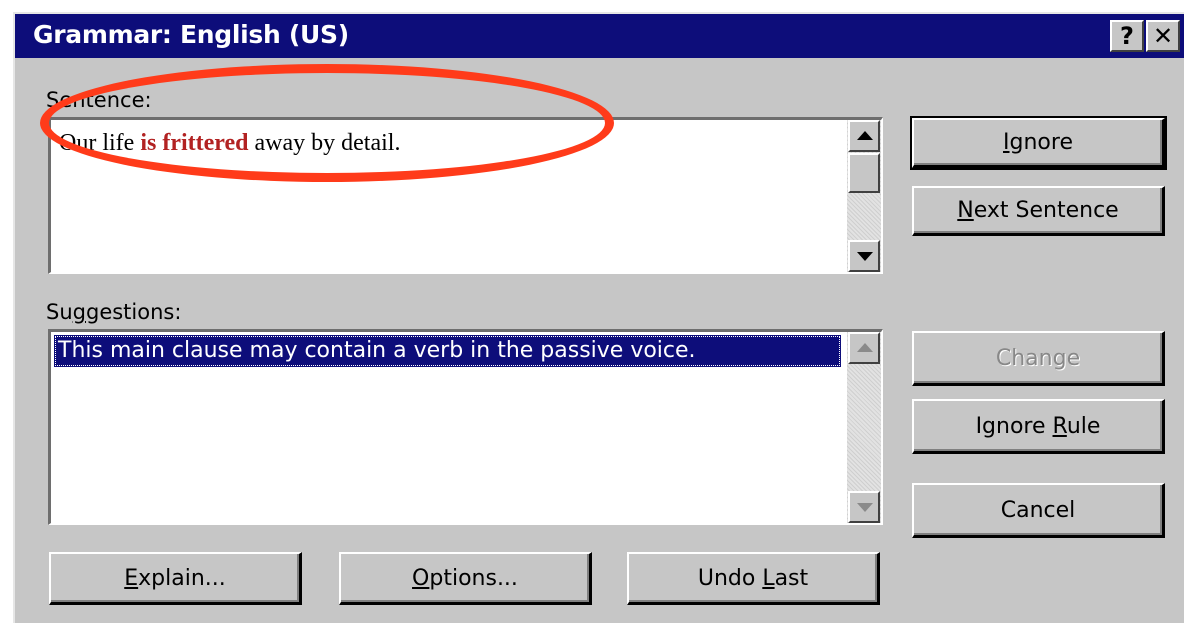 The image size is (1184, 623). Describe the element at coordinates (324, 143) in the screenshot. I see `sentence-text-after: away by detail.` at that location.